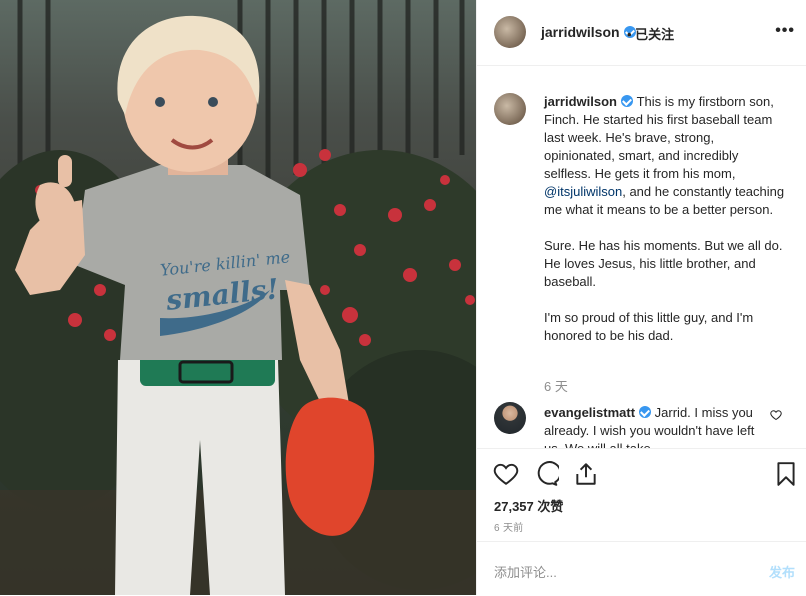 The width and height of the screenshot is (806, 596). What do you see at coordinates (546, 474) in the screenshot?
I see `comment-icon` at bounding box center [546, 474].